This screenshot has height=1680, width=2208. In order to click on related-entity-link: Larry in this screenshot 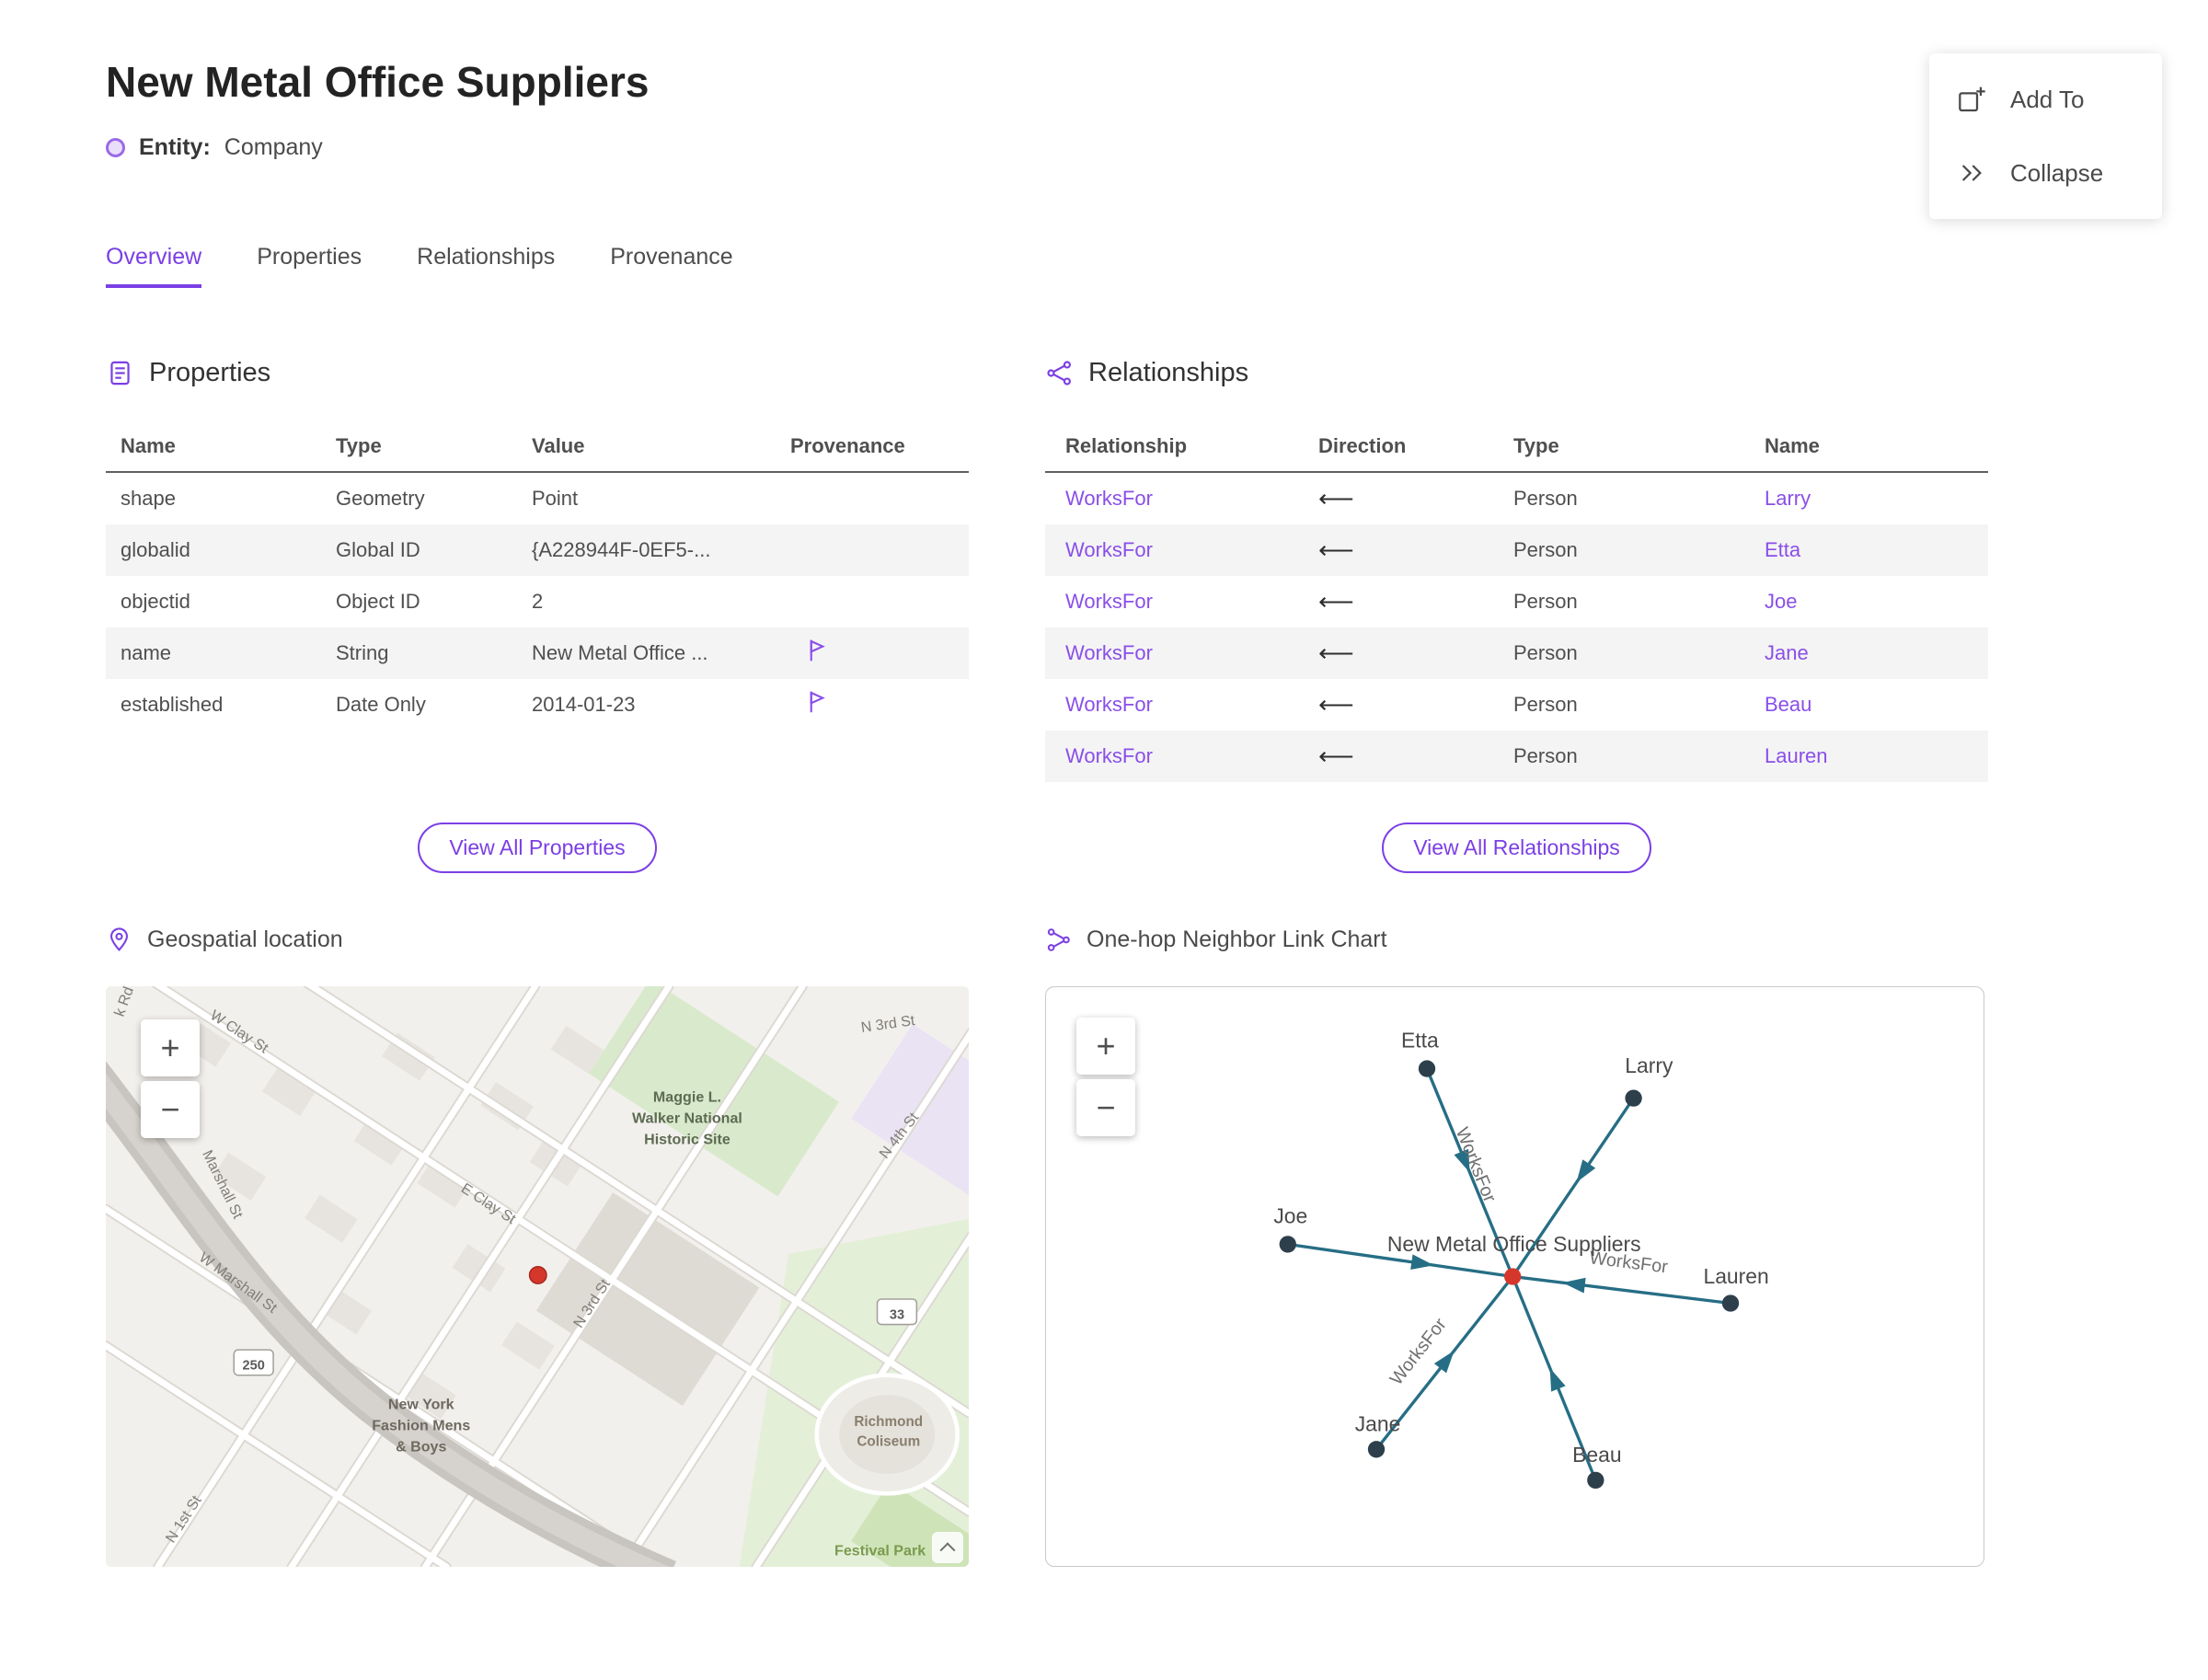, I will do `click(1876, 499)`.